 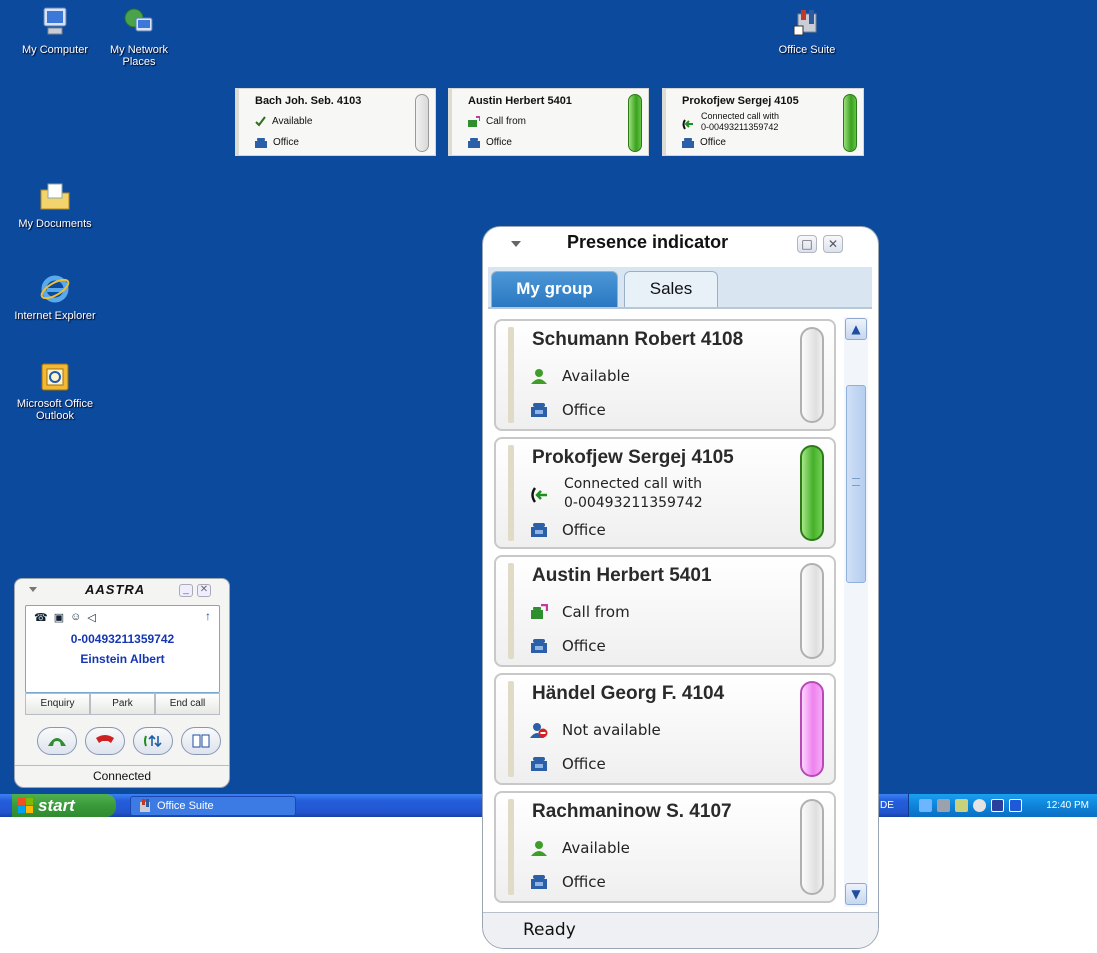 I want to click on contact-card: Rachmaninow S. 4107 Available Office, so click(x=665, y=847).